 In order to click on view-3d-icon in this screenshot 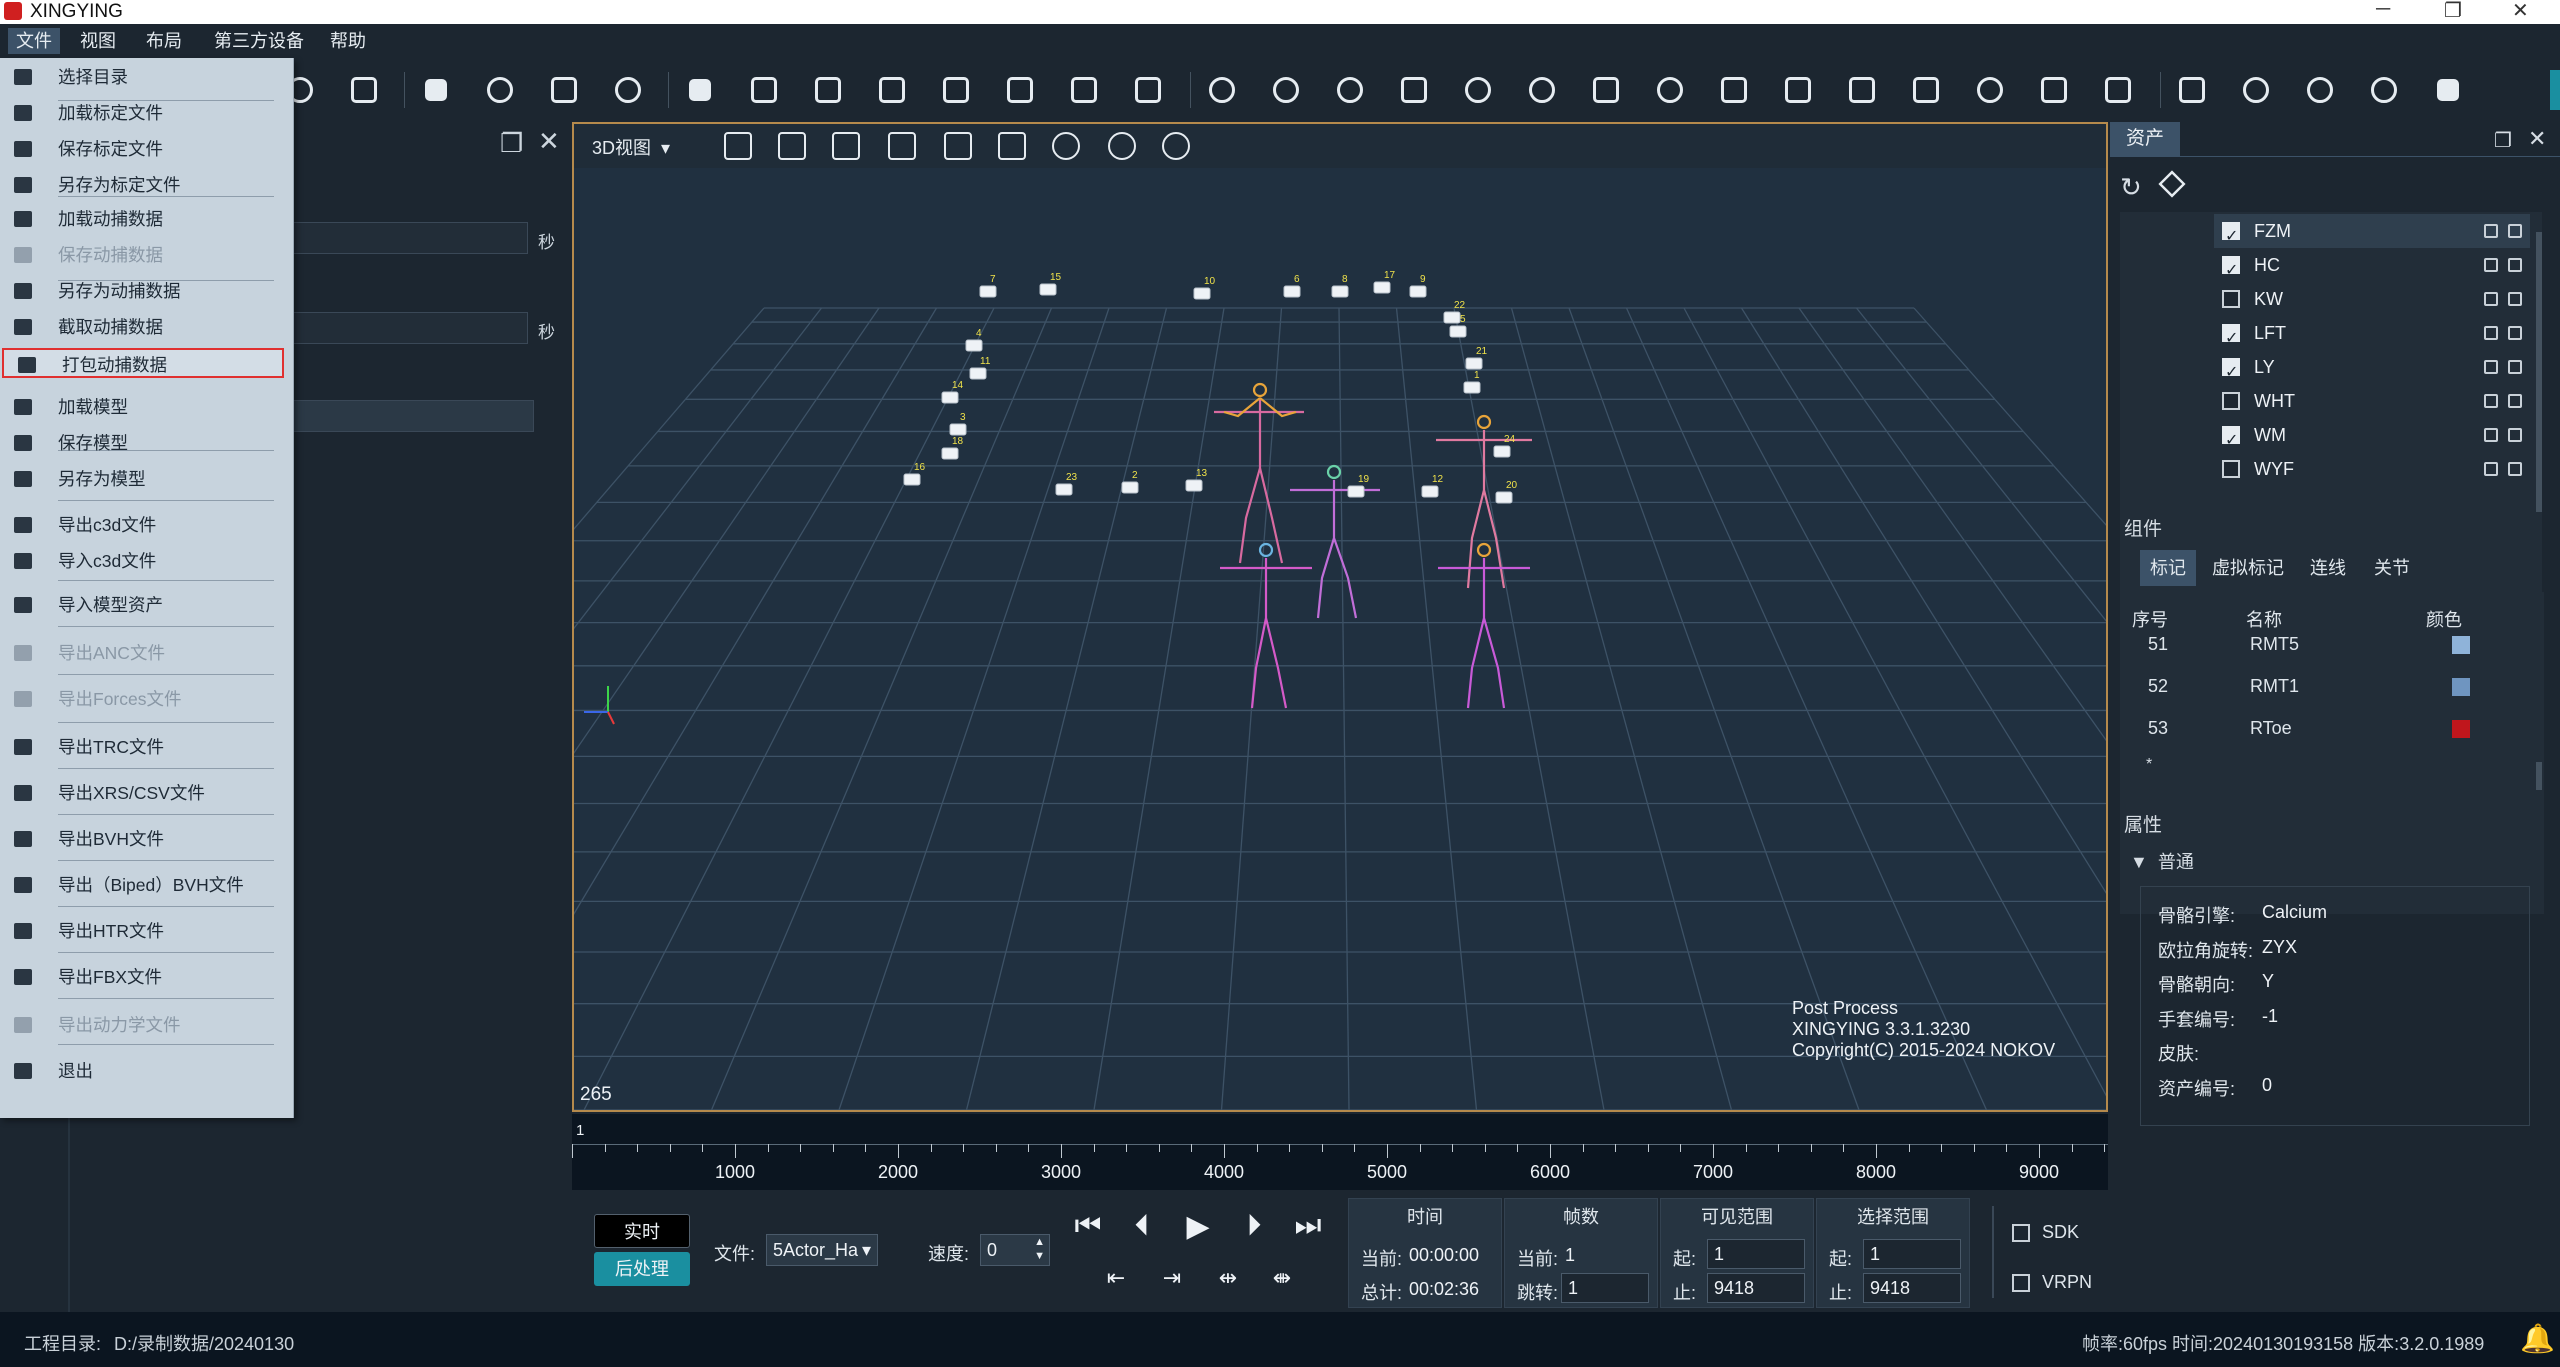, I will do `click(2256, 90)`.